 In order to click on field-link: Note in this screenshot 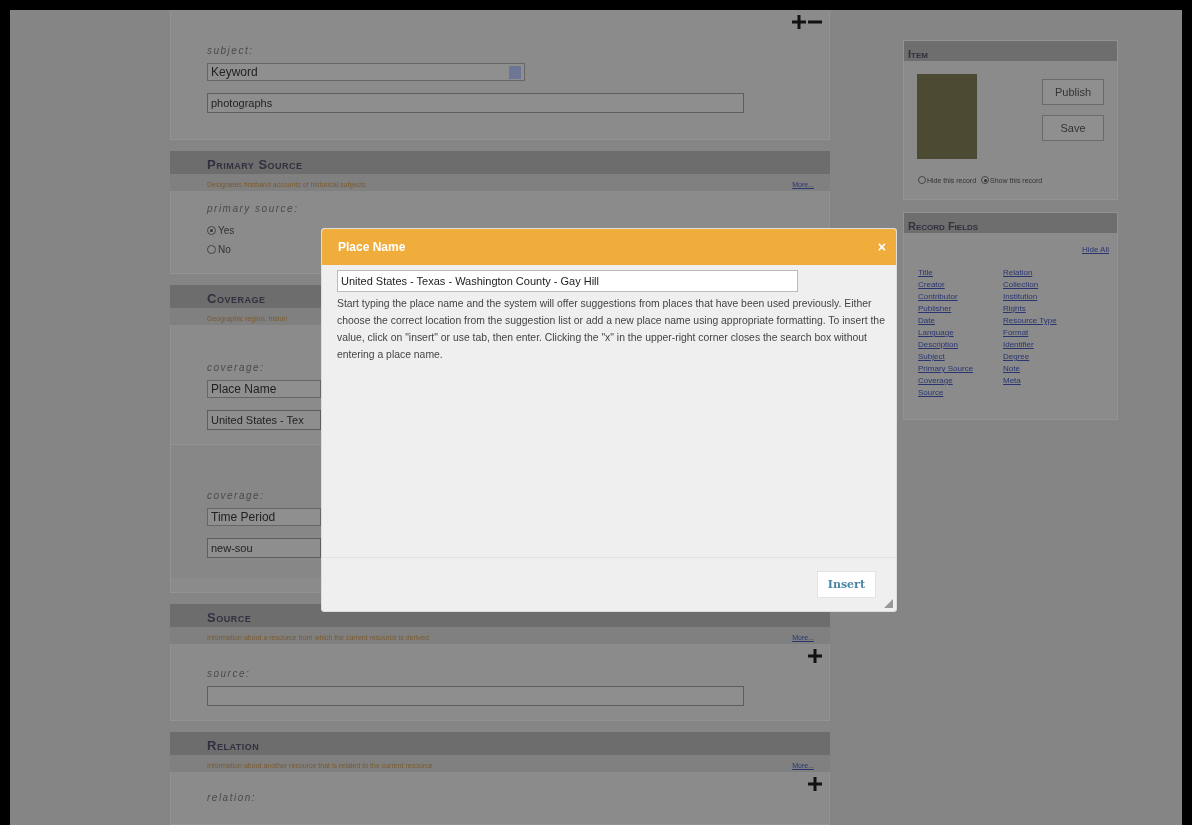, I will do `click(1045, 369)`.